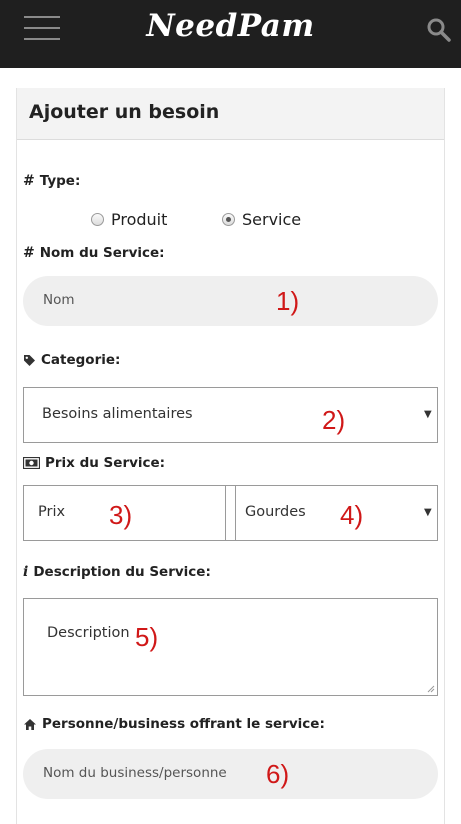 The image size is (461, 824). Describe the element at coordinates (105, 463) in the screenshot. I see `price-label-text: Prix du Service:` at that location.